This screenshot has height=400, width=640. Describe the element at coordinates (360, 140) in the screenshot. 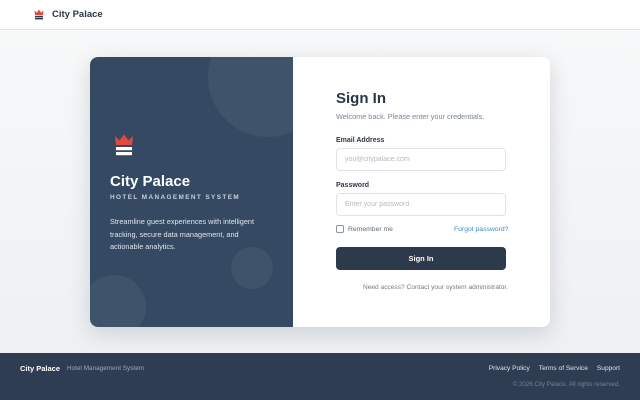

I see `email-label: Email Address` at that location.